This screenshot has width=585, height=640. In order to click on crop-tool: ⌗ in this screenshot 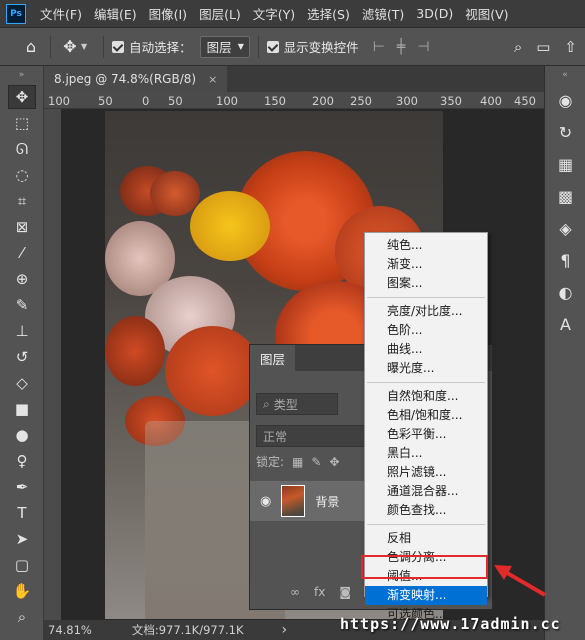, I will do `click(22, 201)`.